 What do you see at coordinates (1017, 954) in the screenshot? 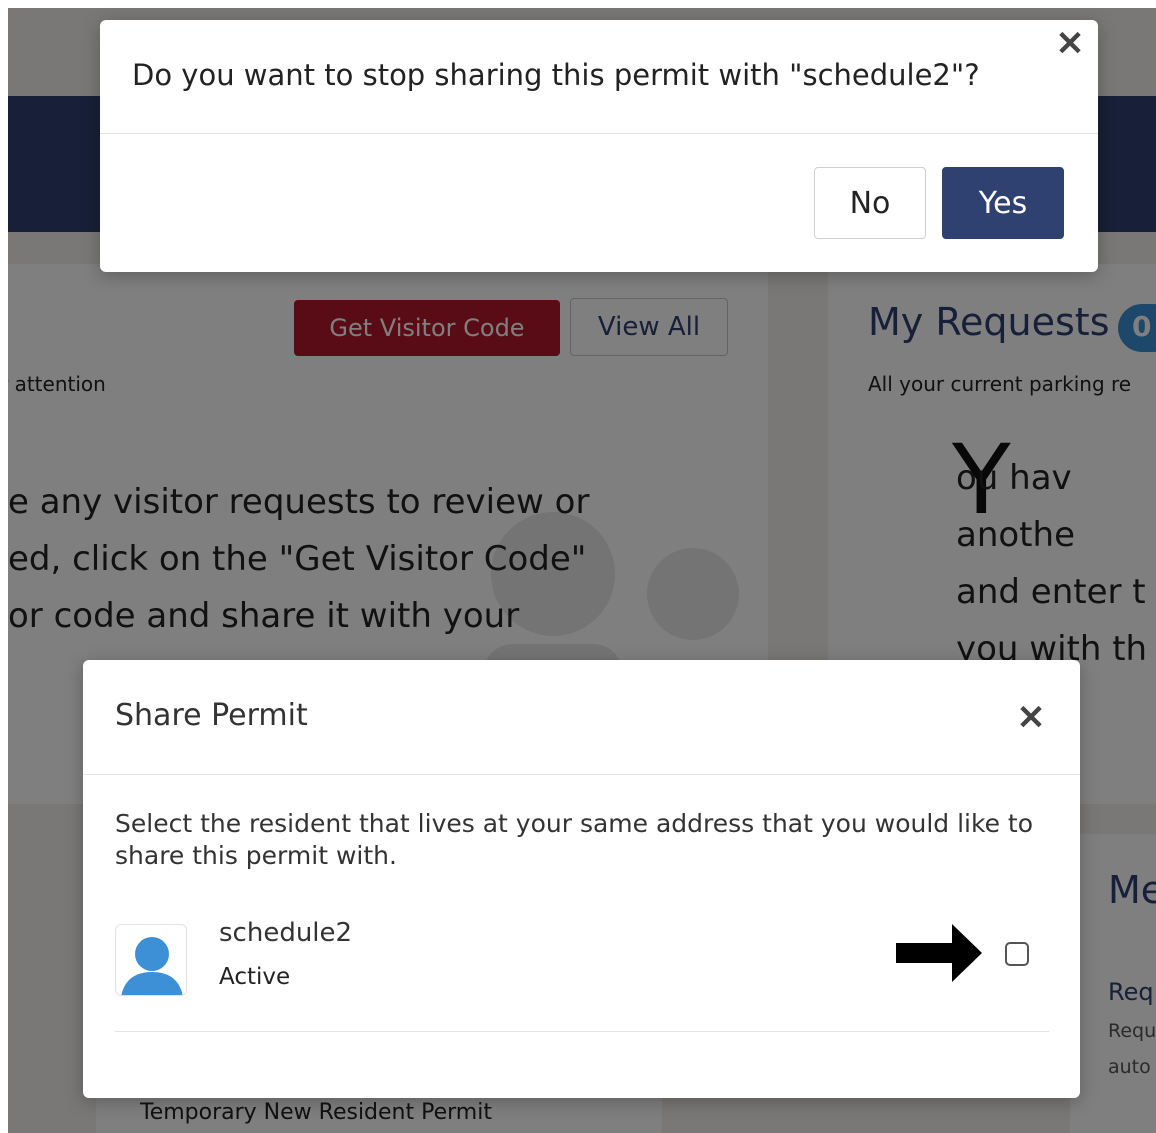
I see `share-resident-checkbox` at bounding box center [1017, 954].